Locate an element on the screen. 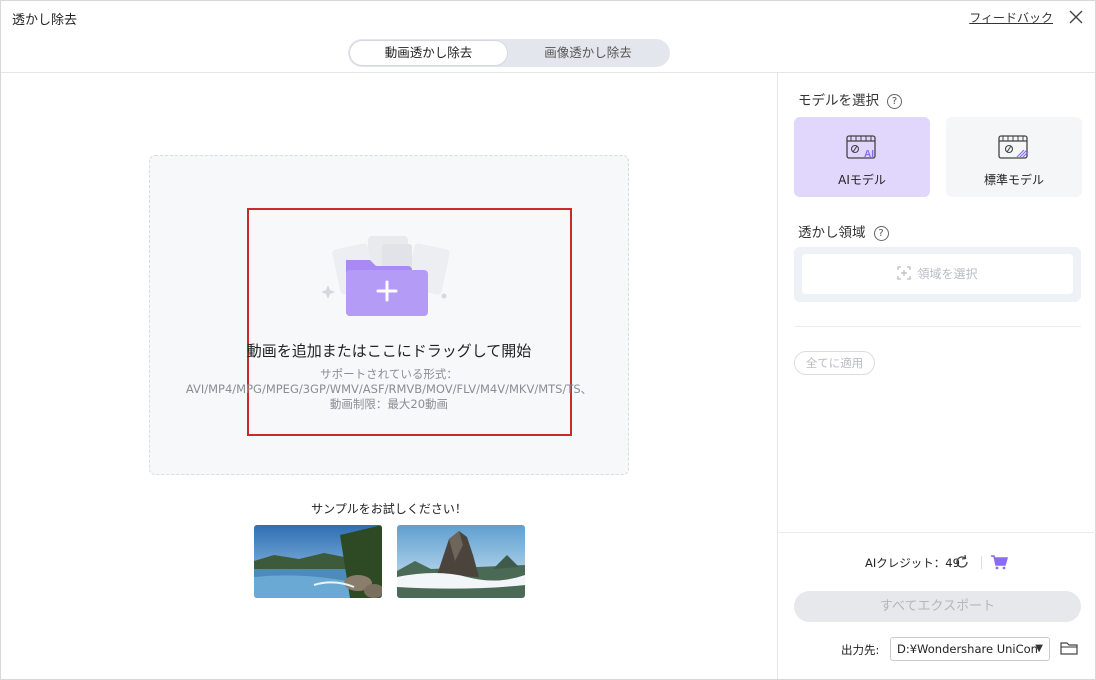  region-section: 透かし領域? is located at coordinates (843, 231).